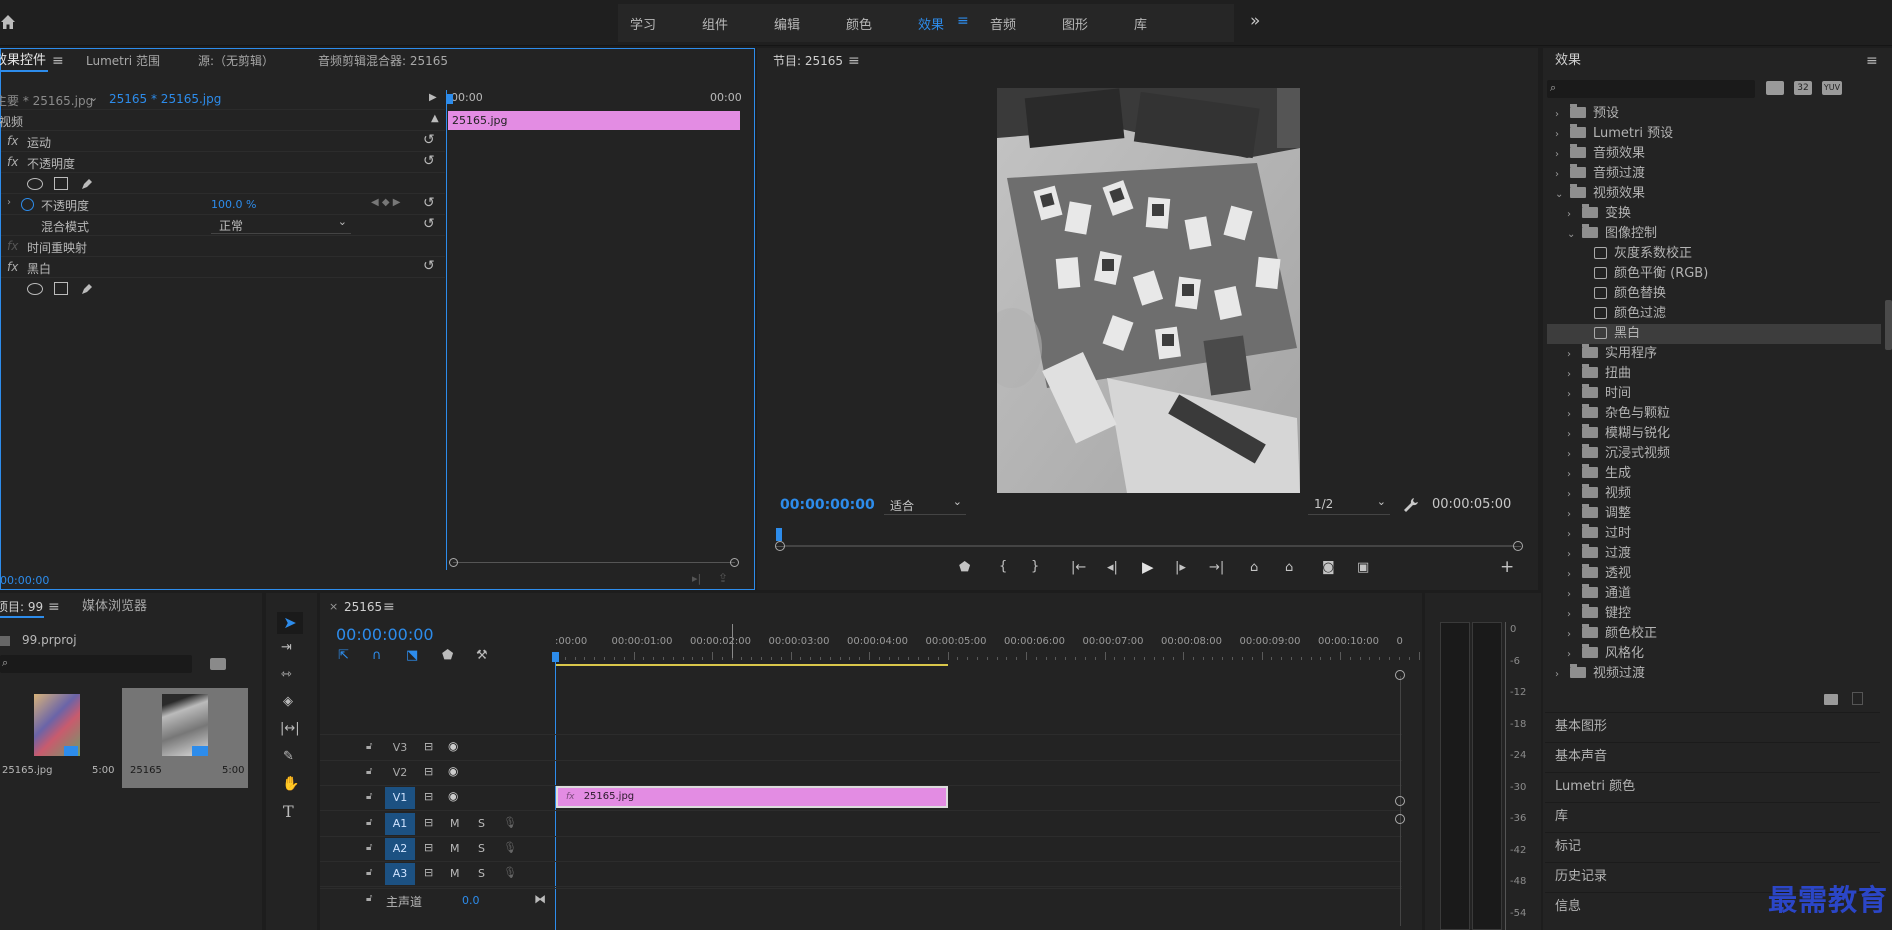 Image resolution: width=1892 pixels, height=930 pixels. I want to click on effect-row-opacity: fx 不透明度 ↺, so click(223, 163).